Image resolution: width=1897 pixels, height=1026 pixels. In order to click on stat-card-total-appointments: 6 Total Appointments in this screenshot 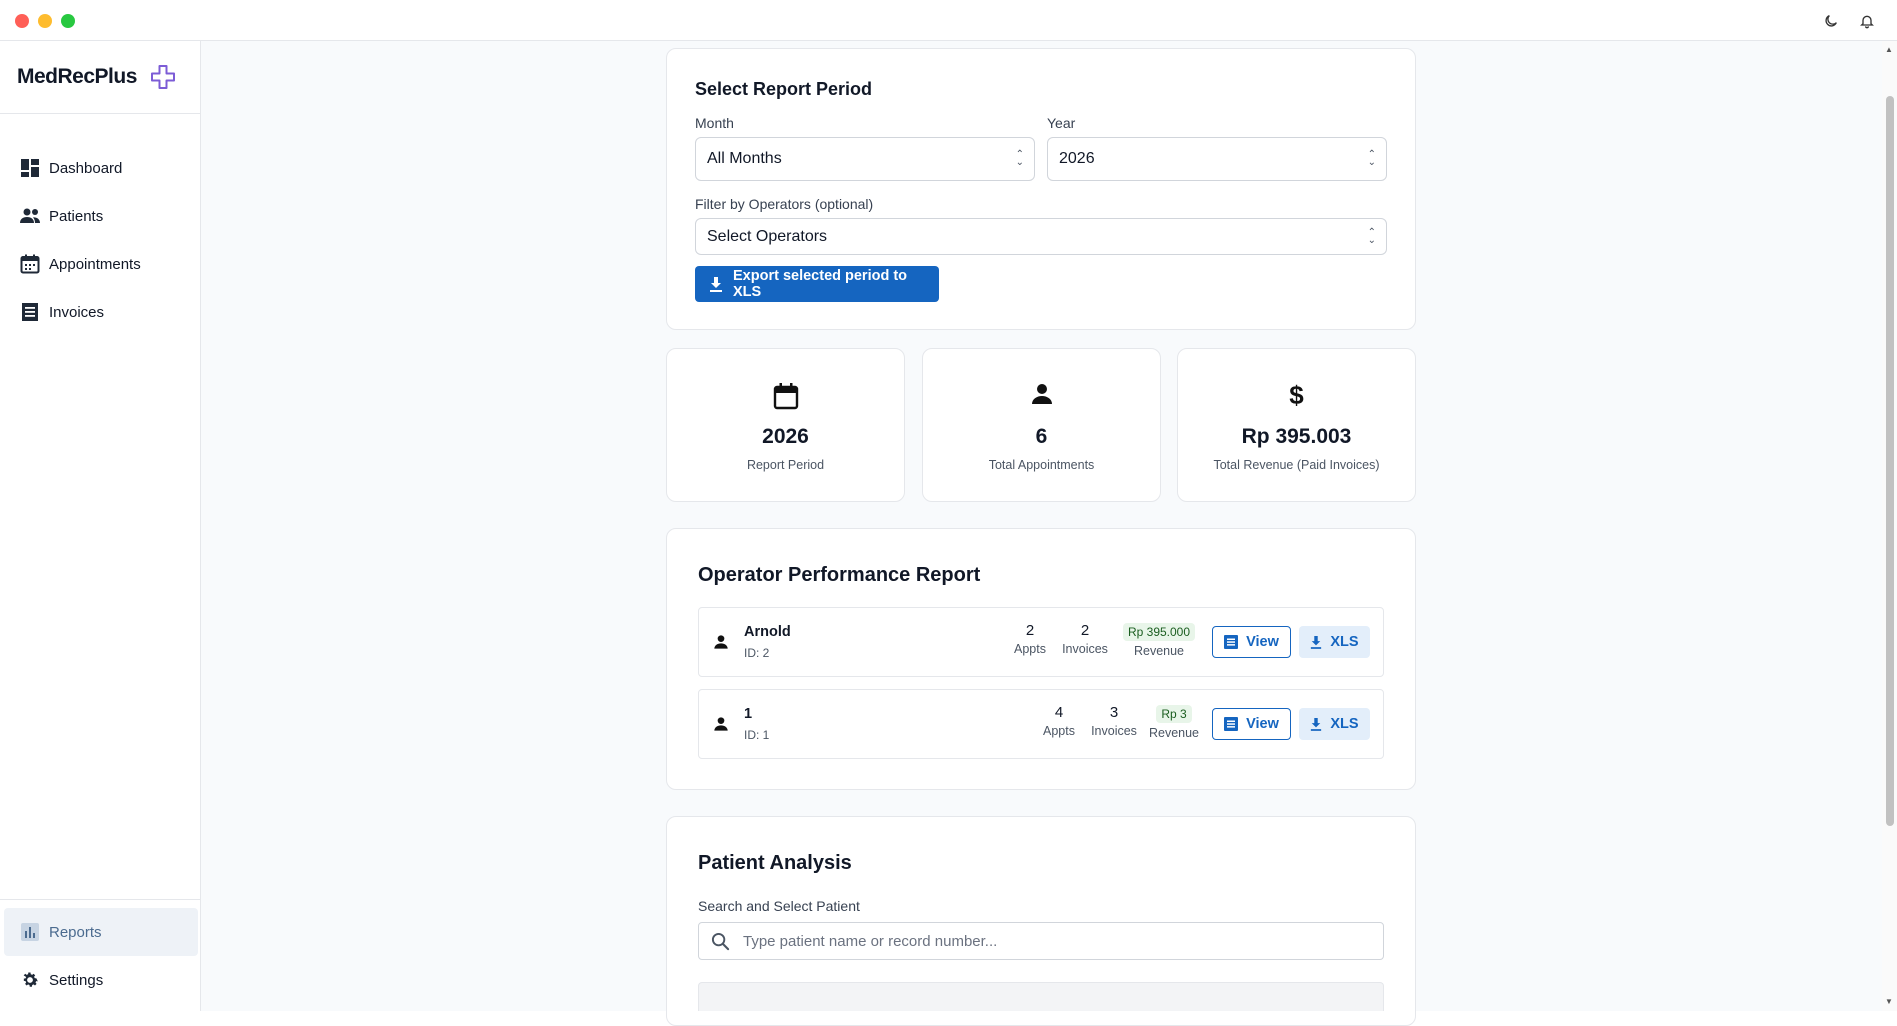, I will do `click(1041, 425)`.